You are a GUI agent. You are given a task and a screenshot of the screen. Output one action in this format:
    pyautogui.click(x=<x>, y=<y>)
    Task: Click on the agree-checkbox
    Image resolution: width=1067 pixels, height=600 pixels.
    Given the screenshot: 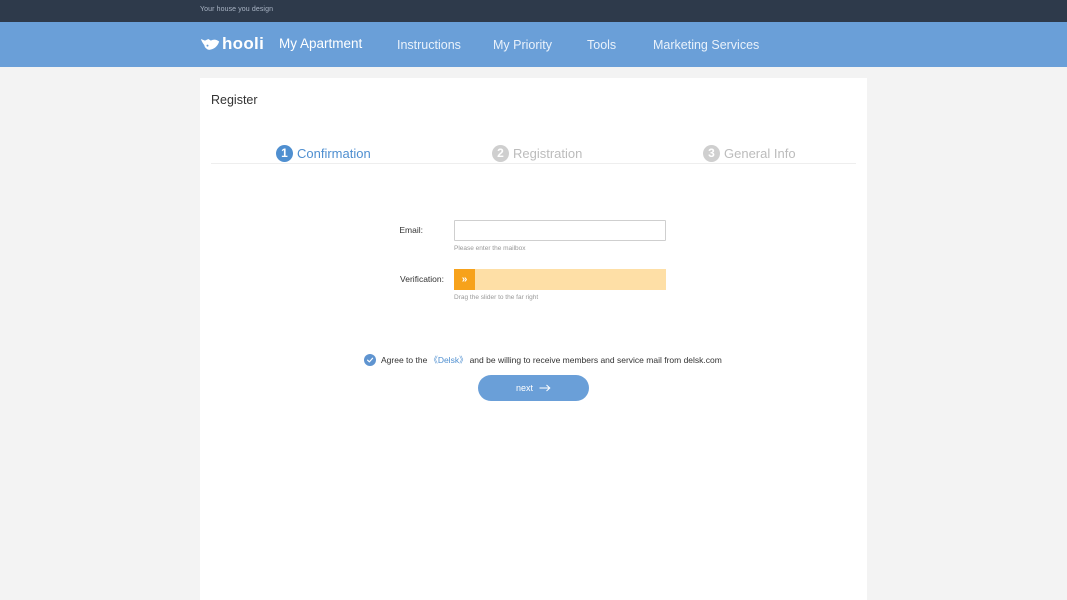 What is the action you would take?
    pyautogui.click(x=370, y=360)
    